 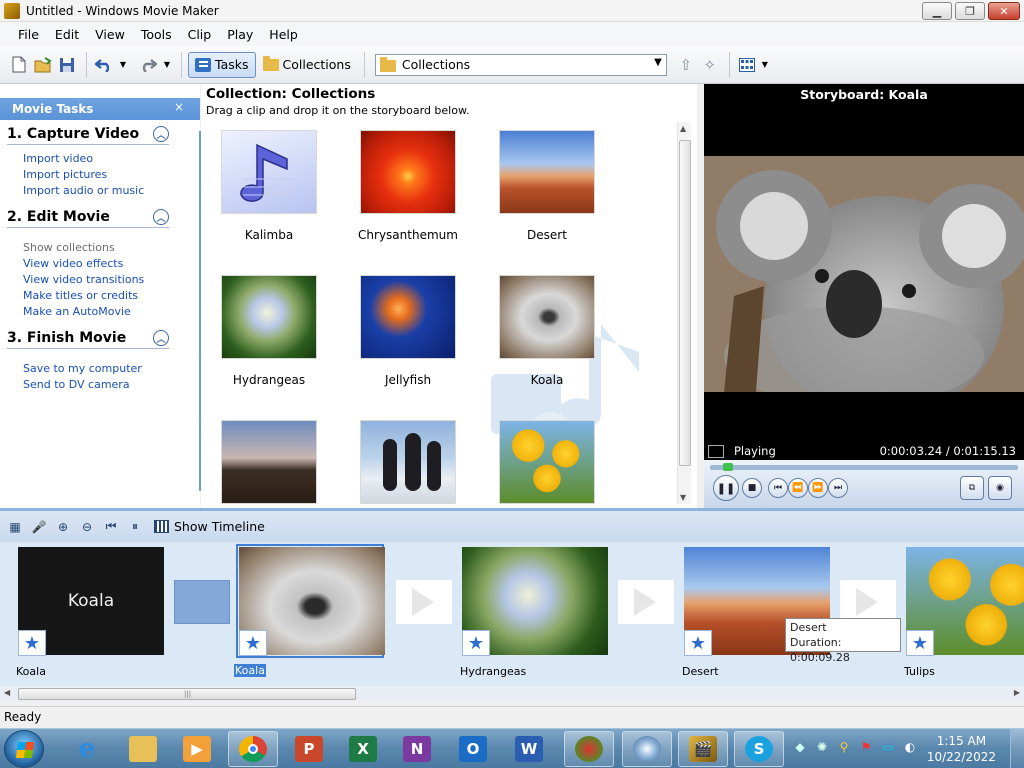 I want to click on collection-scrollbar: ▲ ▼, so click(x=684, y=313).